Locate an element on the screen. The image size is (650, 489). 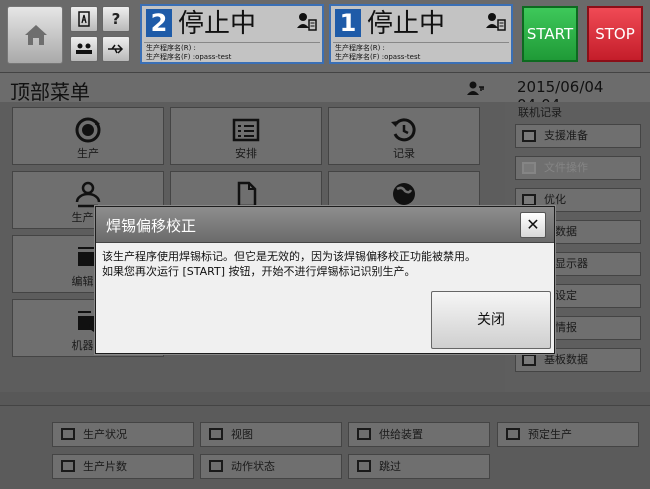
scheduled-production-icon is located at coordinates (513, 434).